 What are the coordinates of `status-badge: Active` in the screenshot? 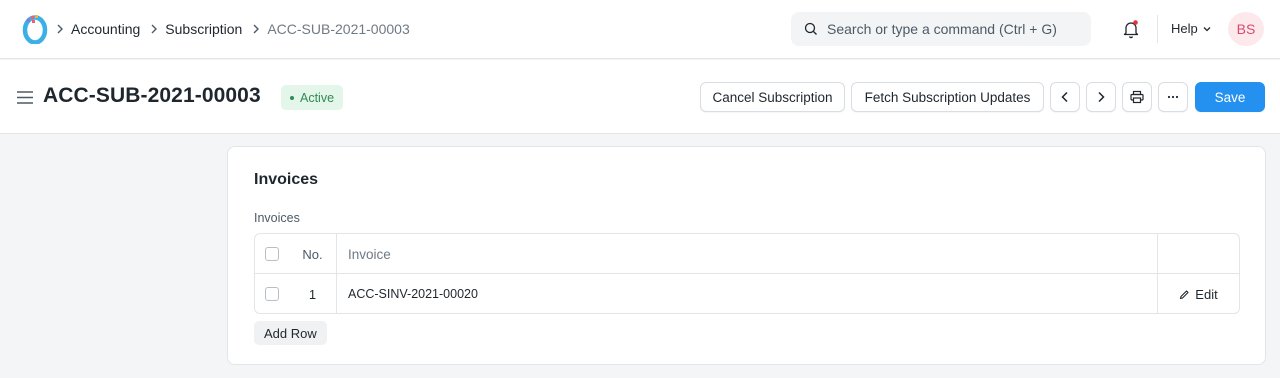 It's located at (312, 97).